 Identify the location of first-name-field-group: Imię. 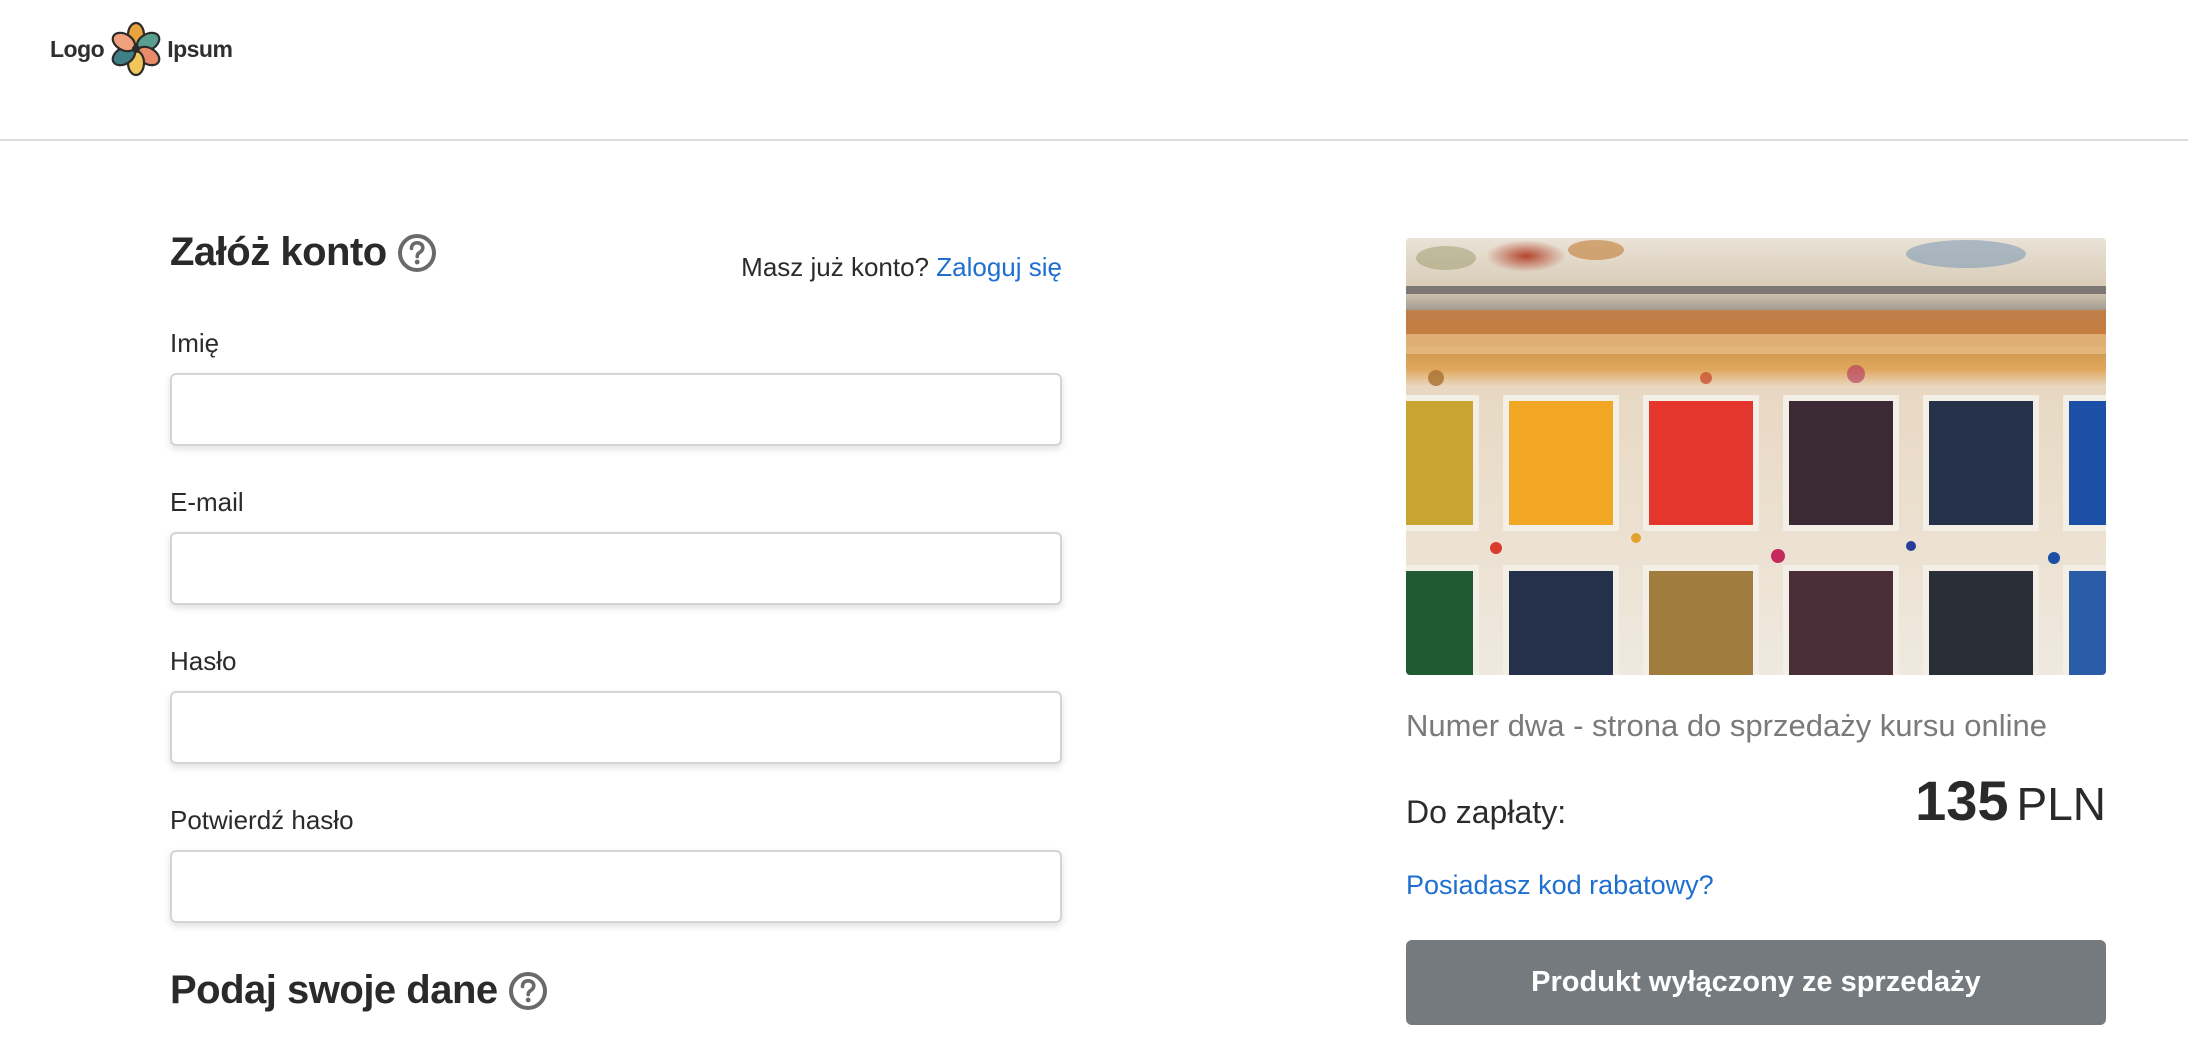
(616, 387).